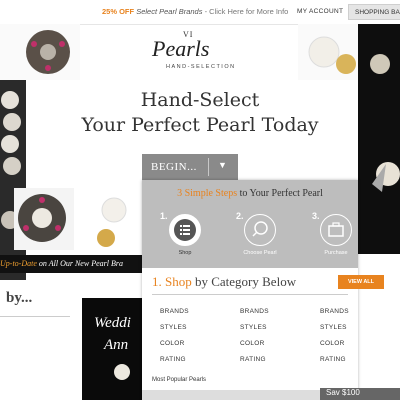 The image size is (400, 400). I want to click on list-icon, so click(185, 230).